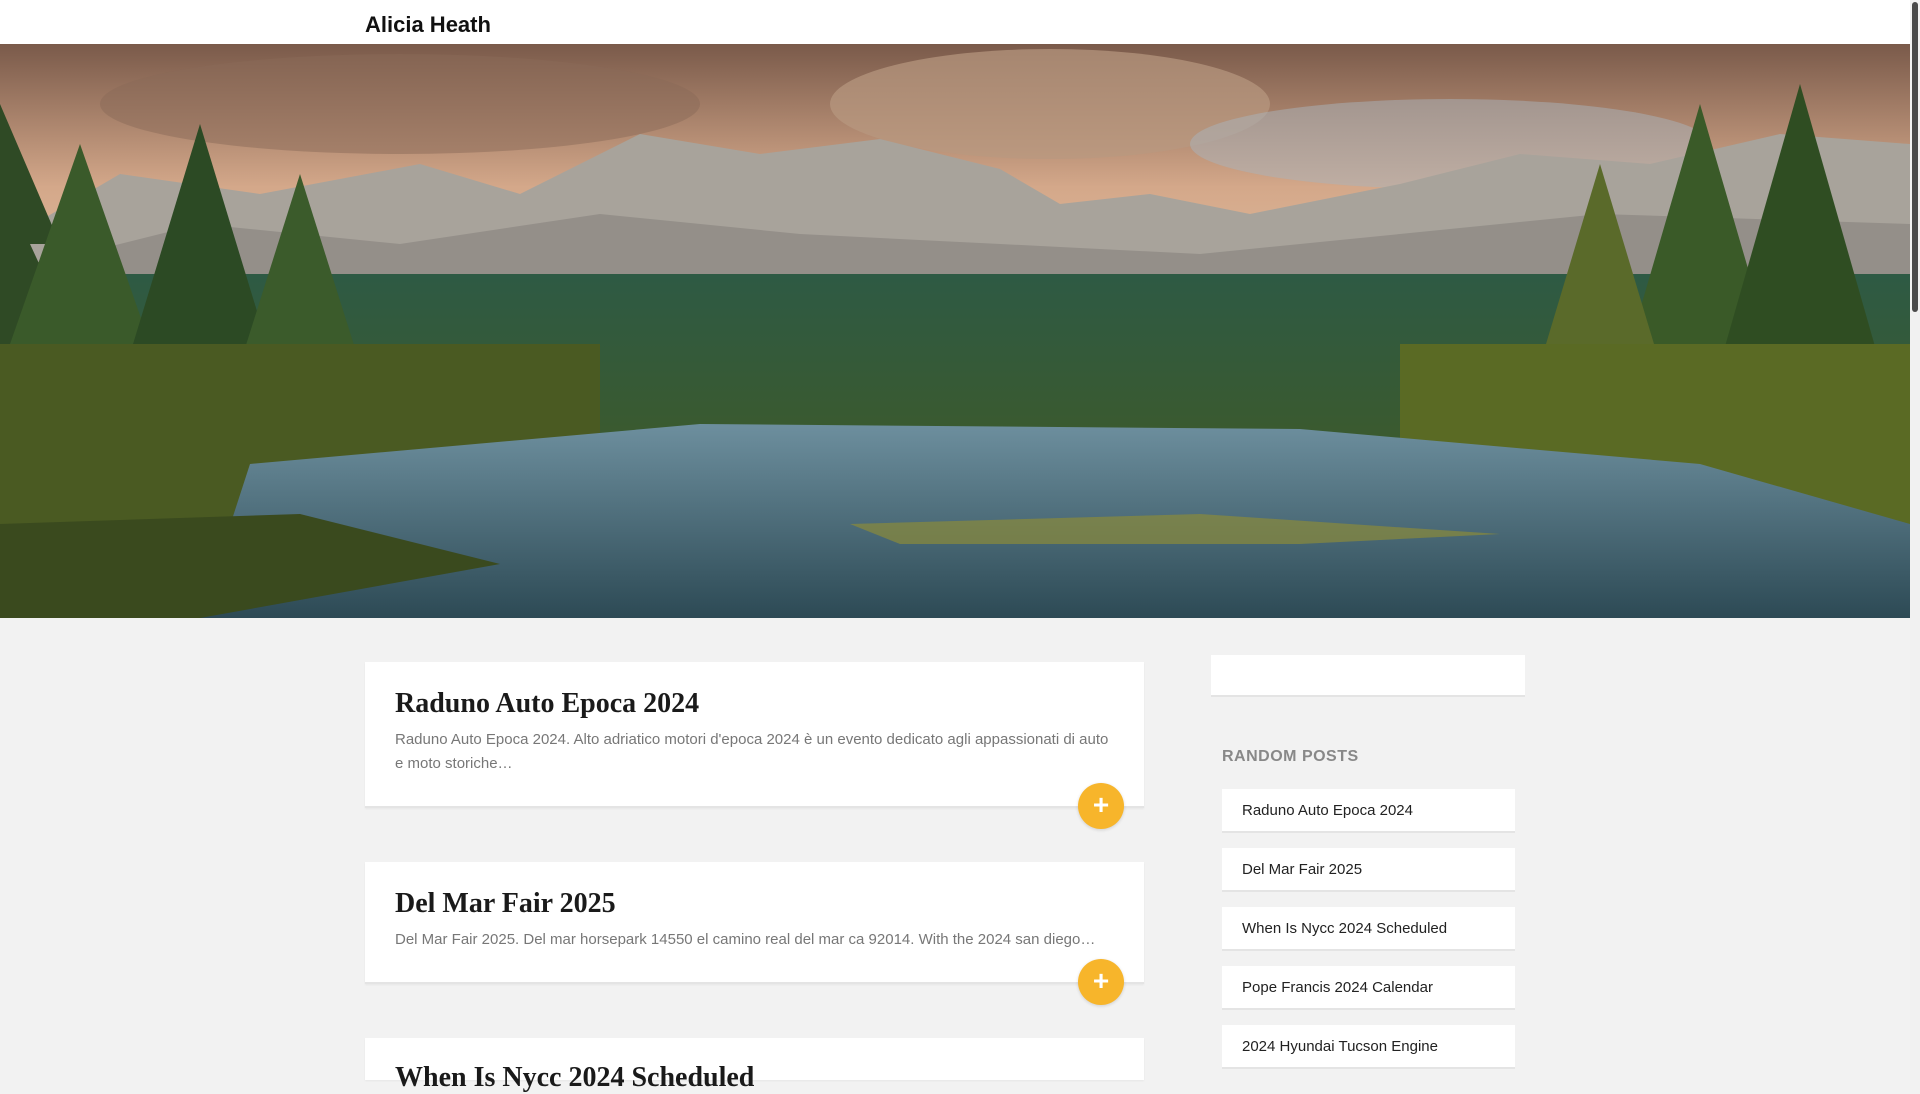  I want to click on random-post-item: 2024 Hyundai Tucson Engine, so click(1368, 1047).